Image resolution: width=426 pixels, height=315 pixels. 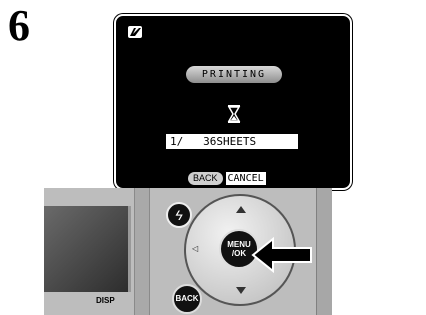 What do you see at coordinates (19, 25) in the screenshot?
I see `step-number: 6` at bounding box center [19, 25].